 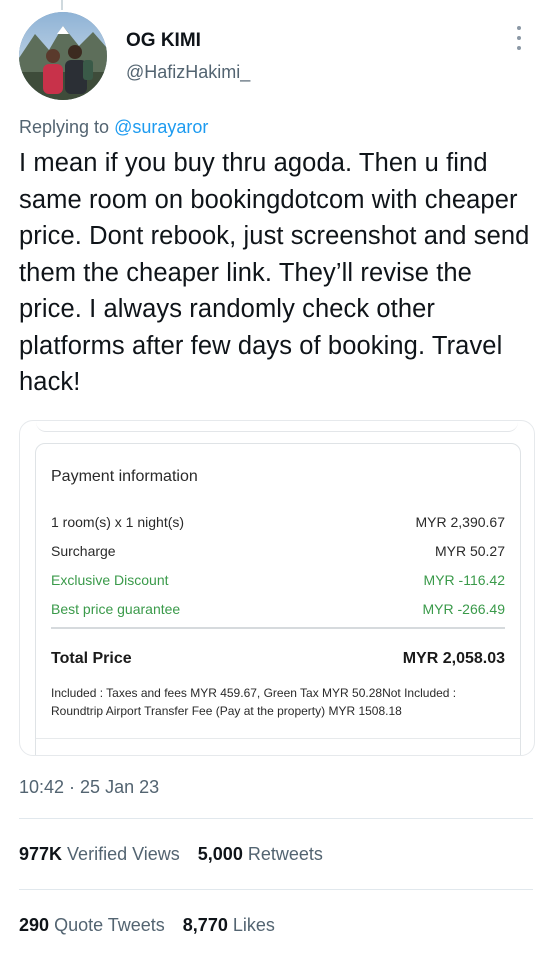 I want to click on views-label: Verified Views, so click(x=123, y=854).